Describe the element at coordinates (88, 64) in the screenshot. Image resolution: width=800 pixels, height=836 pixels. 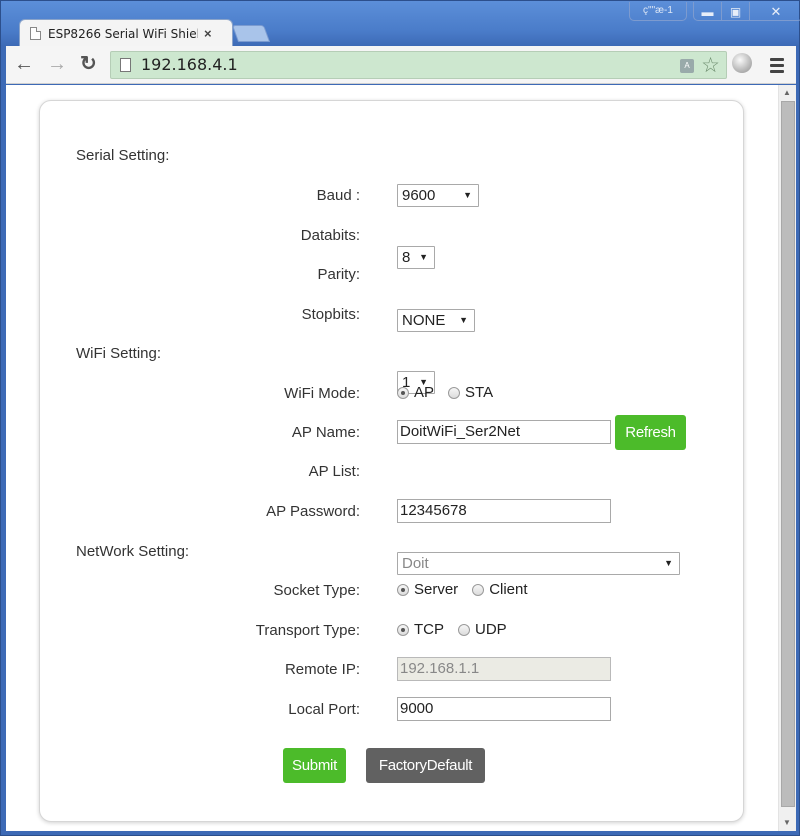
I see `reload-button: ↻` at that location.